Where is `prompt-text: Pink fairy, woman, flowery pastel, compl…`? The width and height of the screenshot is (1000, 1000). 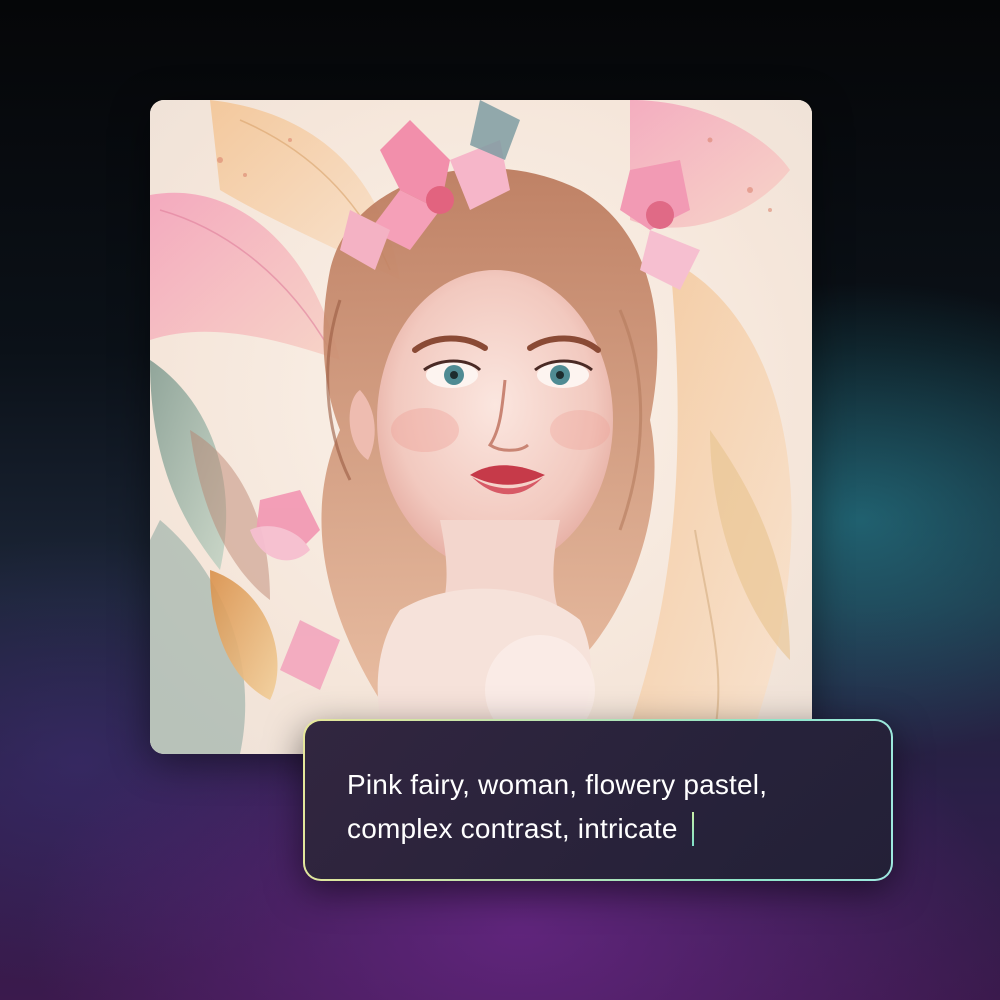
prompt-text: Pink fairy, woman, flowery pastel, compl… is located at coordinates (599, 807).